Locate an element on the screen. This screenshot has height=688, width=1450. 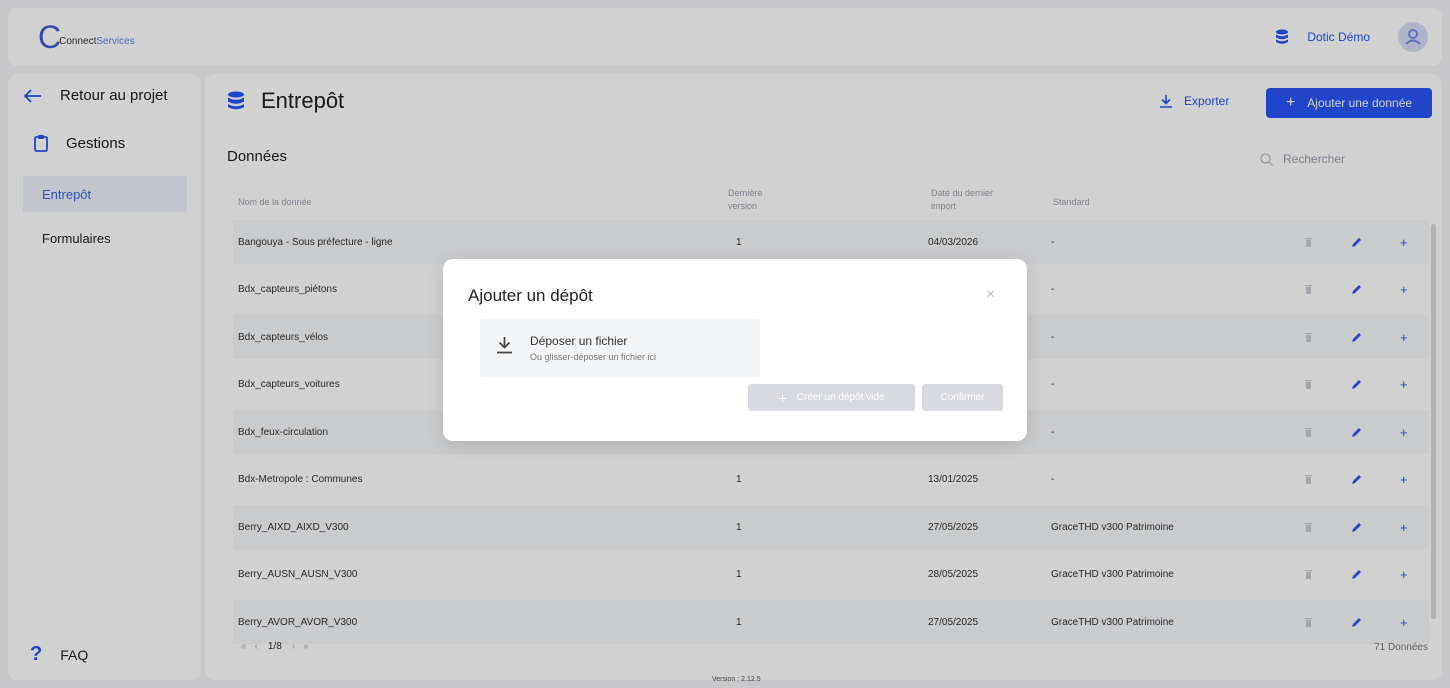
modal-title: Ajouter un dépôt is located at coordinates (530, 295).